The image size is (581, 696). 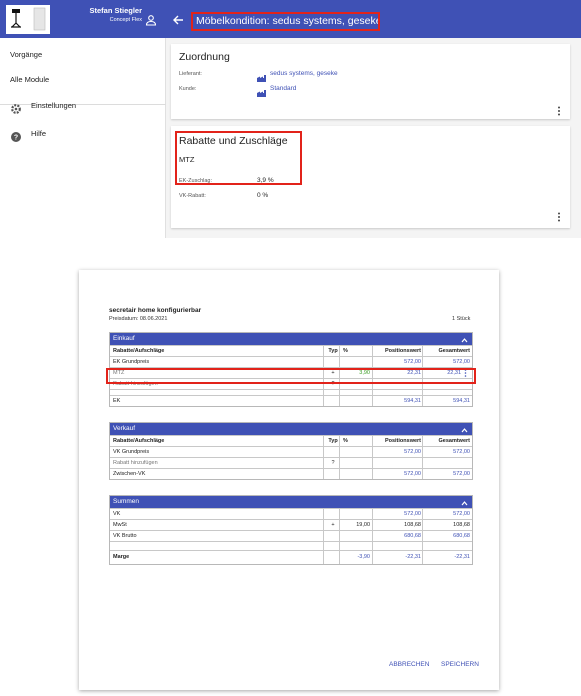 I want to click on highlight-rabatte, so click(x=238, y=158).